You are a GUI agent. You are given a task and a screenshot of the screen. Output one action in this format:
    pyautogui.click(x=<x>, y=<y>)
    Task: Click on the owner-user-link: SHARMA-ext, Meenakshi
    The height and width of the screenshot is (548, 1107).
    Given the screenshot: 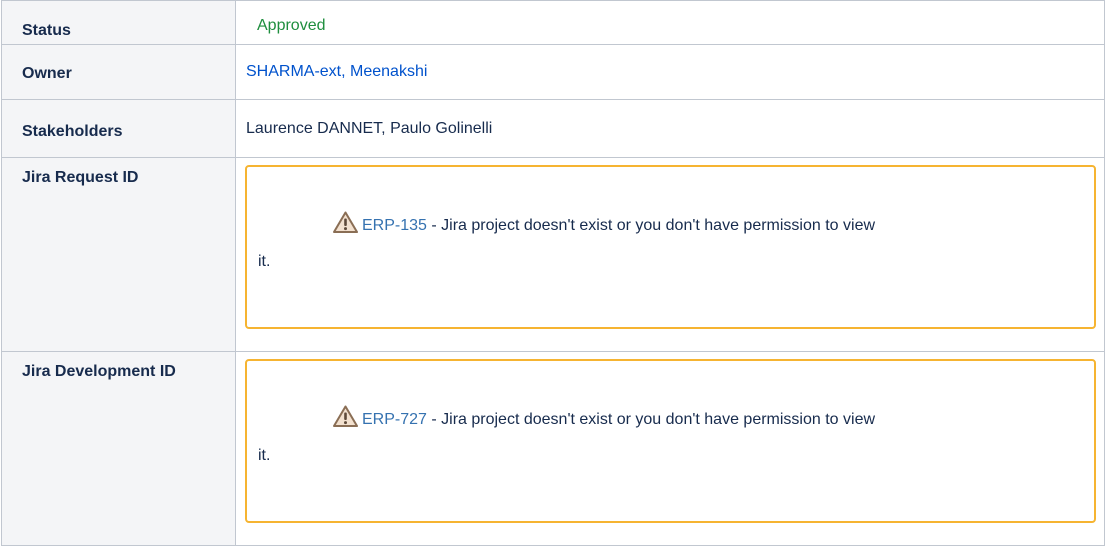 What is the action you would take?
    pyautogui.click(x=670, y=63)
    